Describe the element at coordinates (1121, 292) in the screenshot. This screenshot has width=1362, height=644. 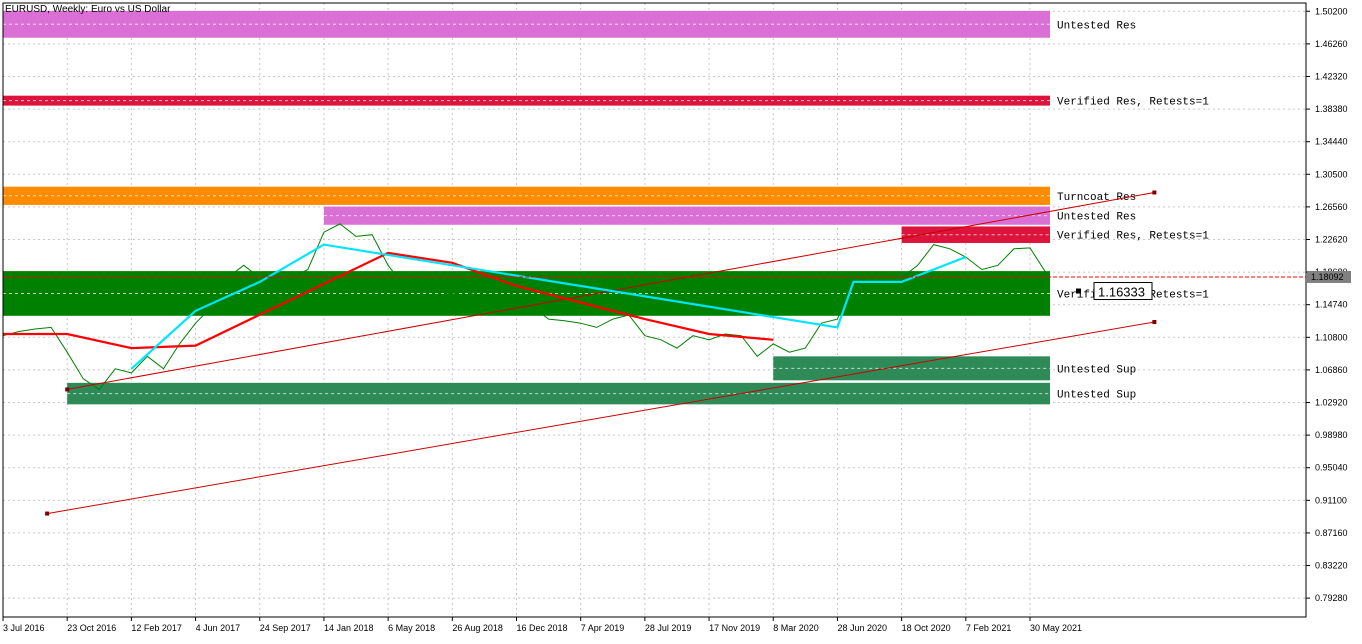
I see `cursor-price-label: 1.16333` at that location.